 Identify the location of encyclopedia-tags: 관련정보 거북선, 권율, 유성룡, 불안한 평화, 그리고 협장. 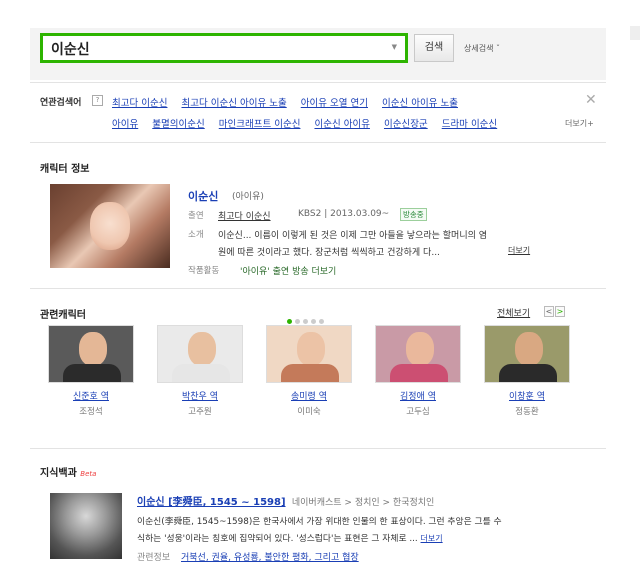
(248, 556).